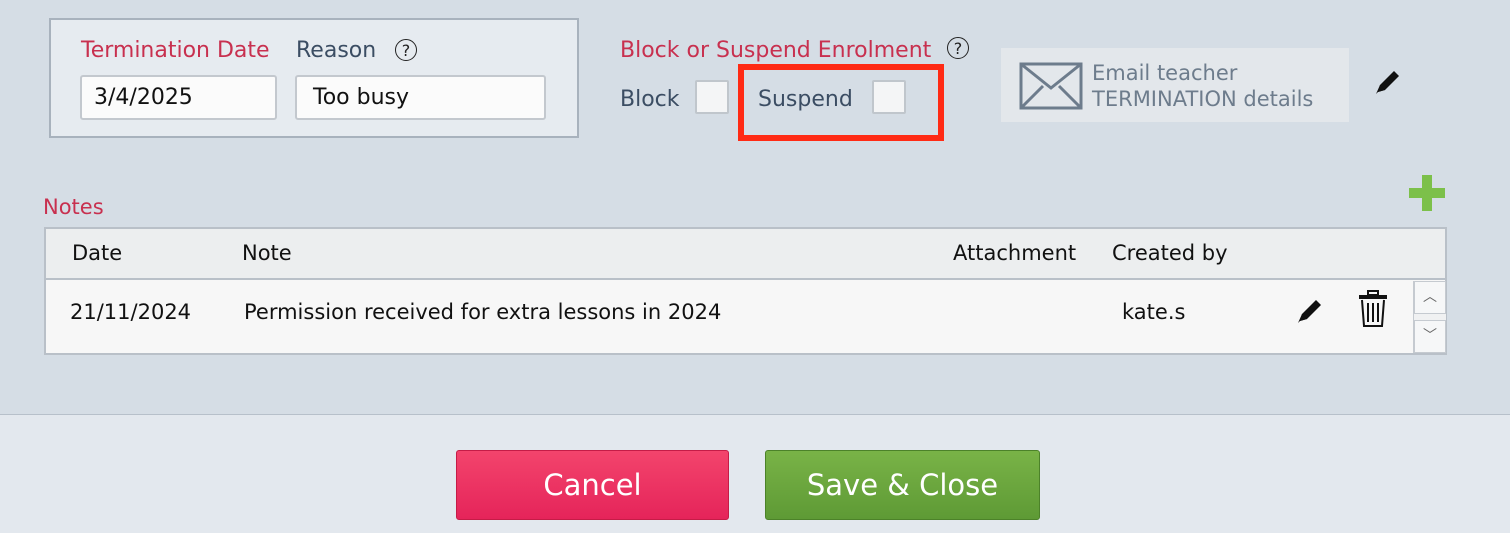 The height and width of the screenshot is (533, 1510). What do you see at coordinates (1014, 253) in the screenshot?
I see `column-header-attachment: Attachment` at bounding box center [1014, 253].